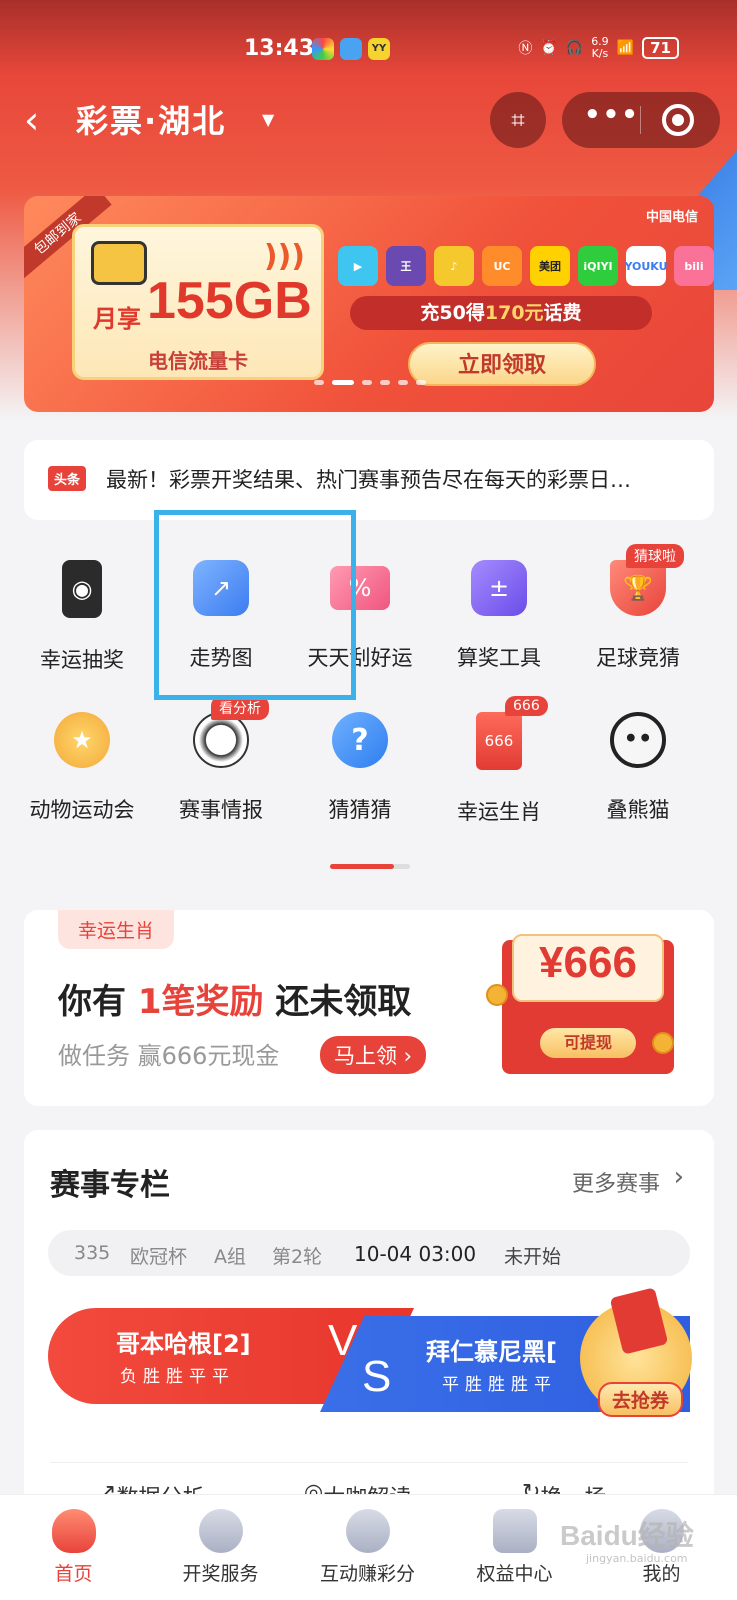  Describe the element at coordinates (377, 1376) in the screenshot. I see `vs-letter-s: S` at that location.